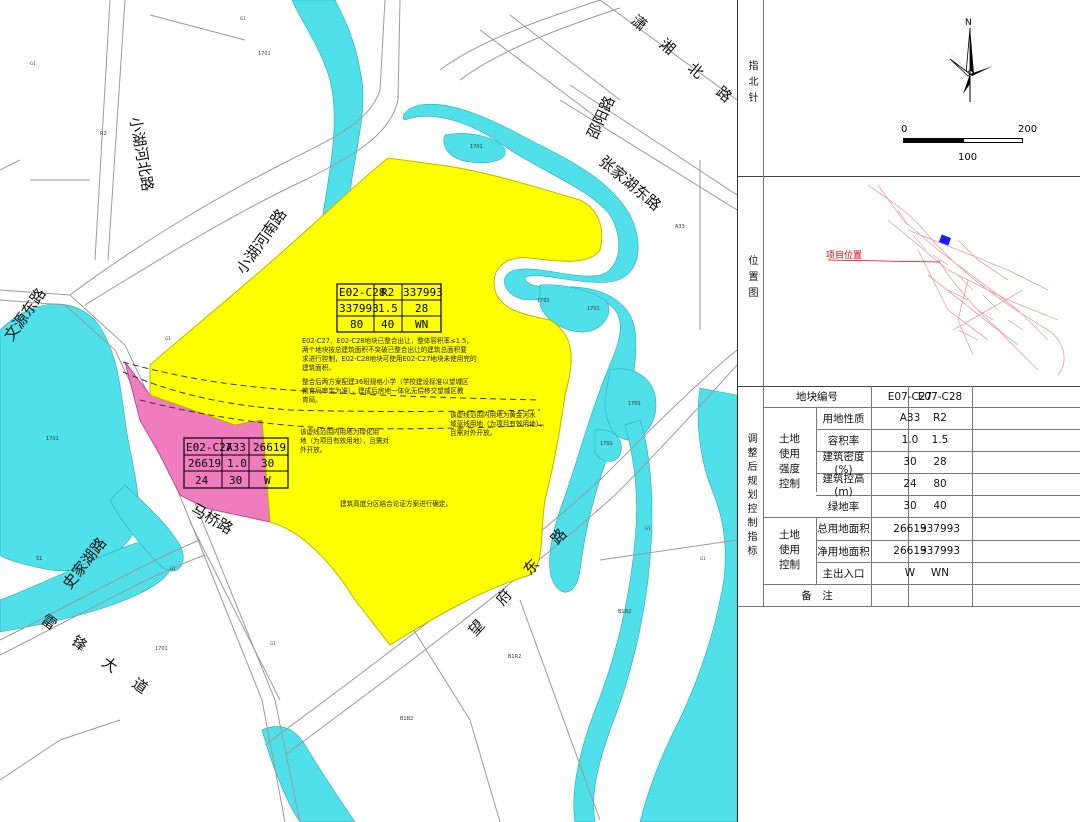 Image resolution: width=1080 pixels, height=822 pixels. I want to click on row-value-c28: WN, so click(940, 573).